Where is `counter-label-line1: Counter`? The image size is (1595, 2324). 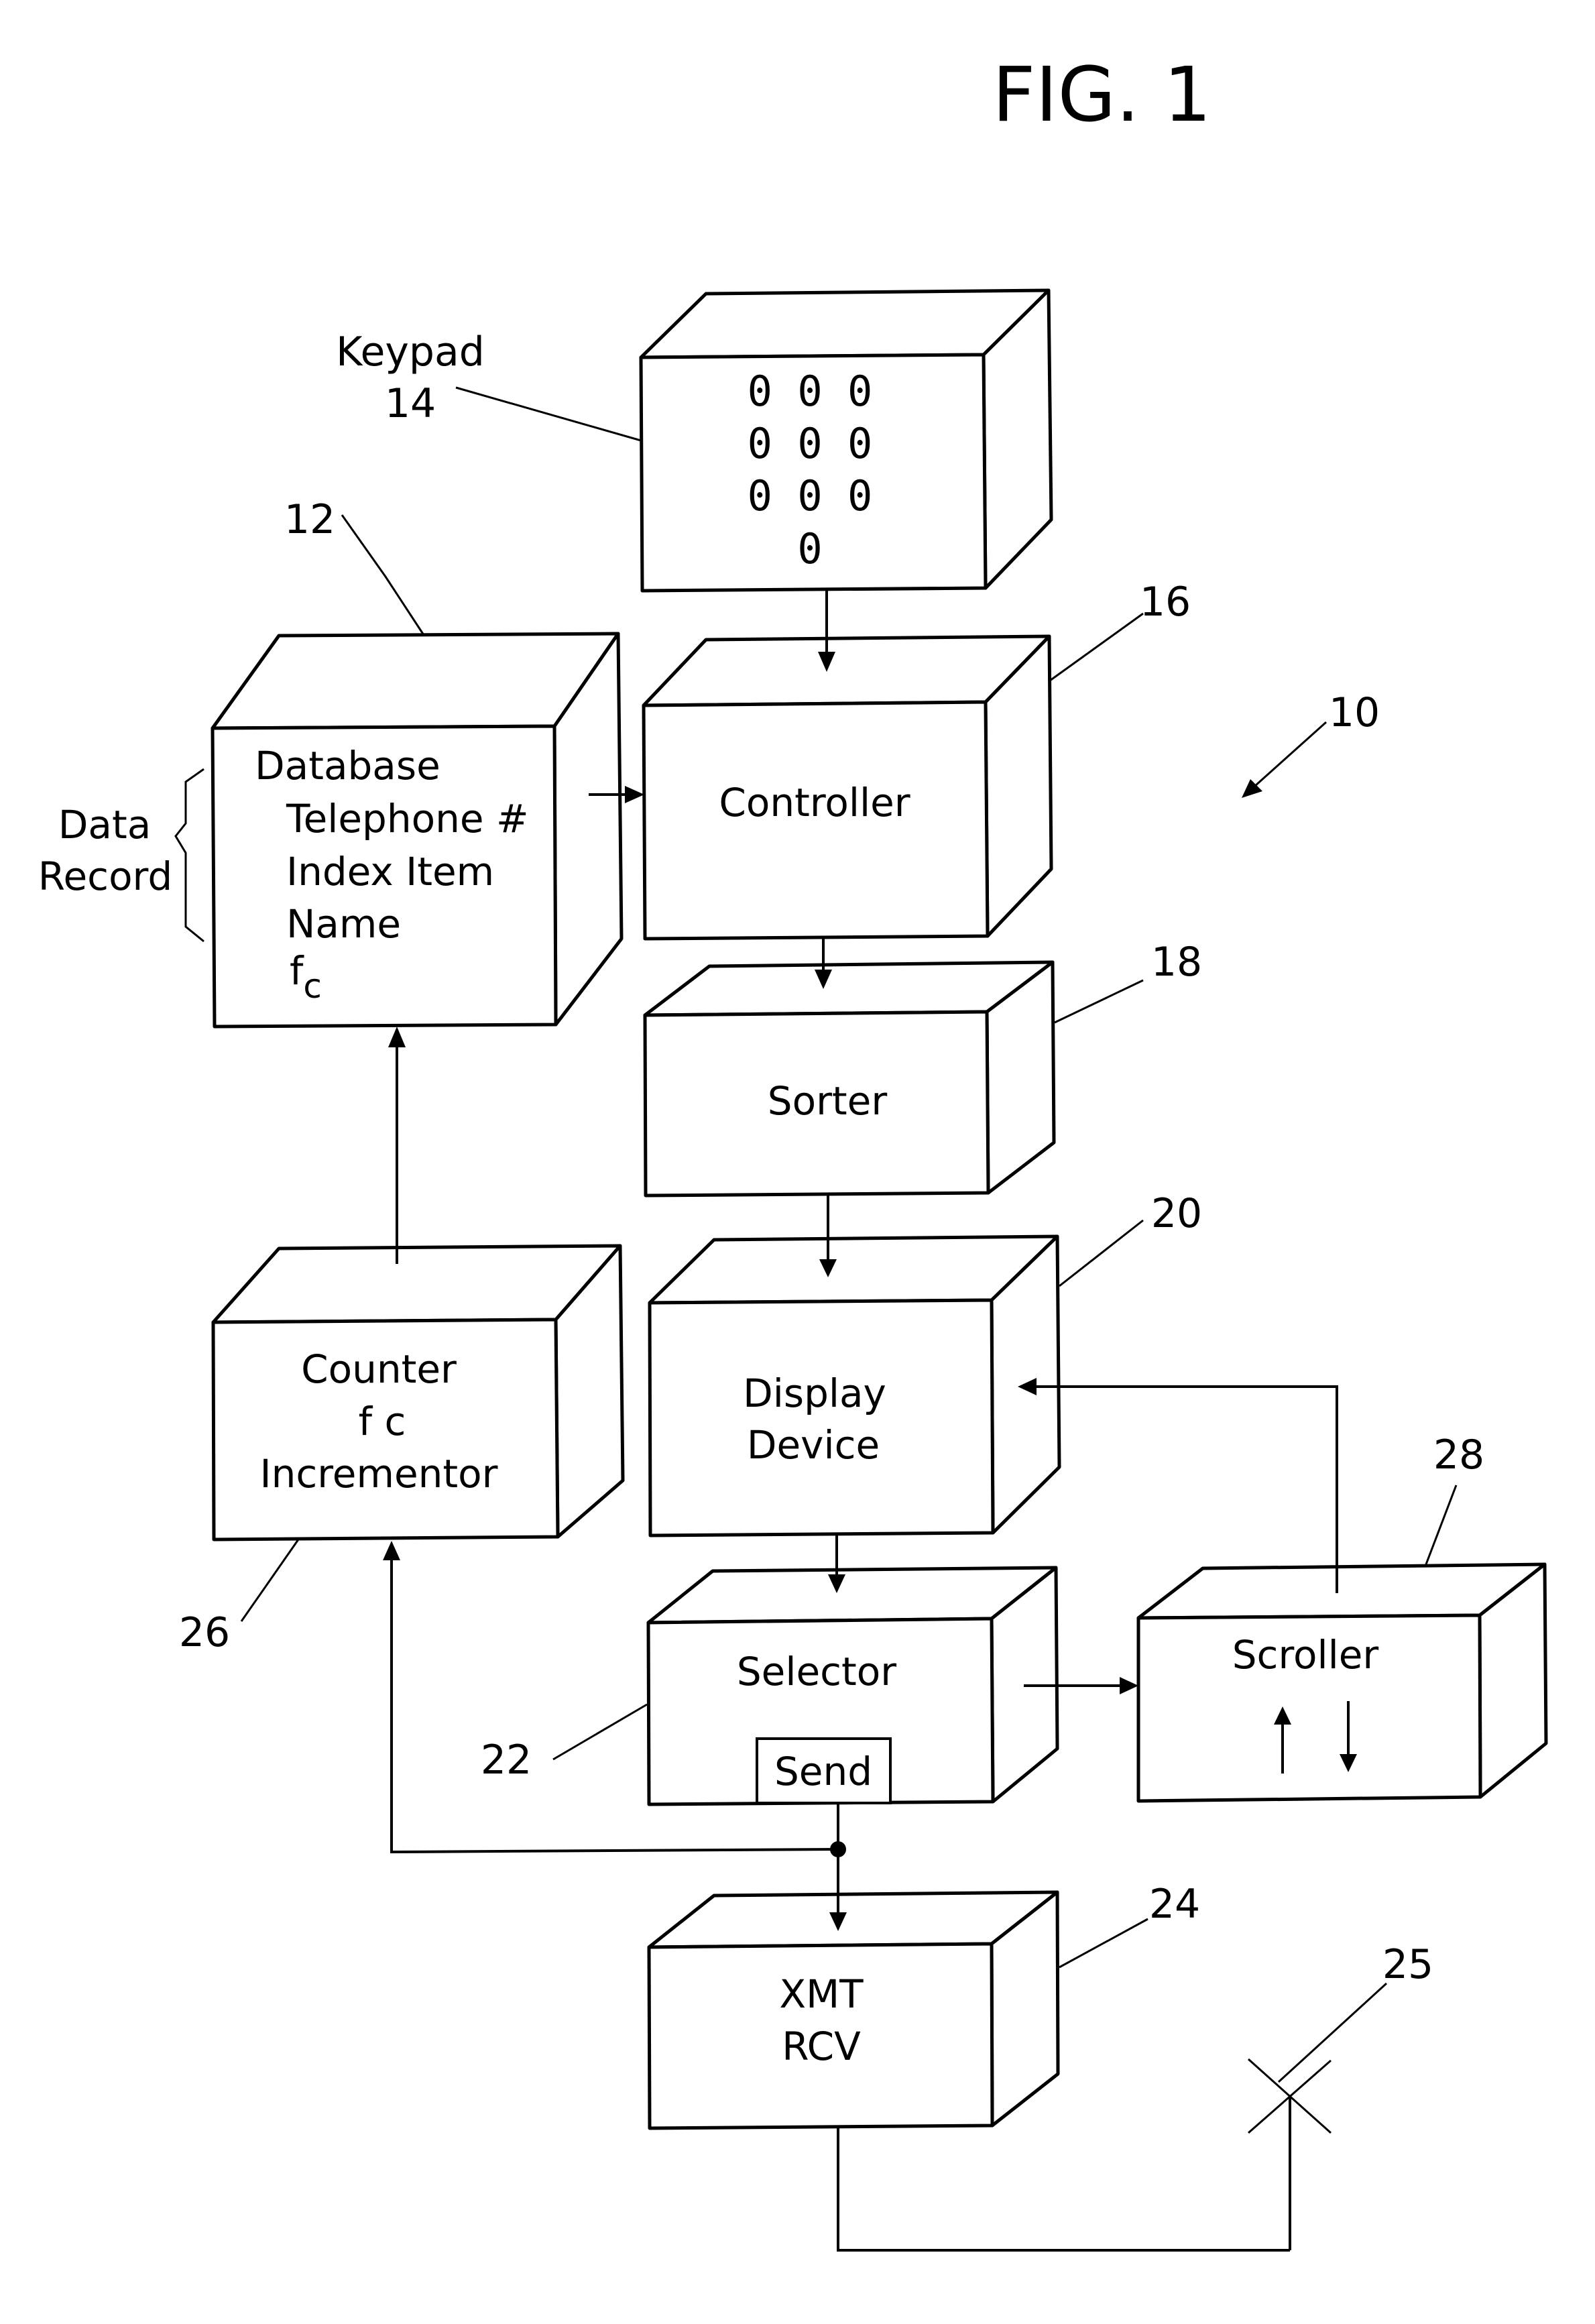
counter-label-line1: Counter is located at coordinates (379, 1369).